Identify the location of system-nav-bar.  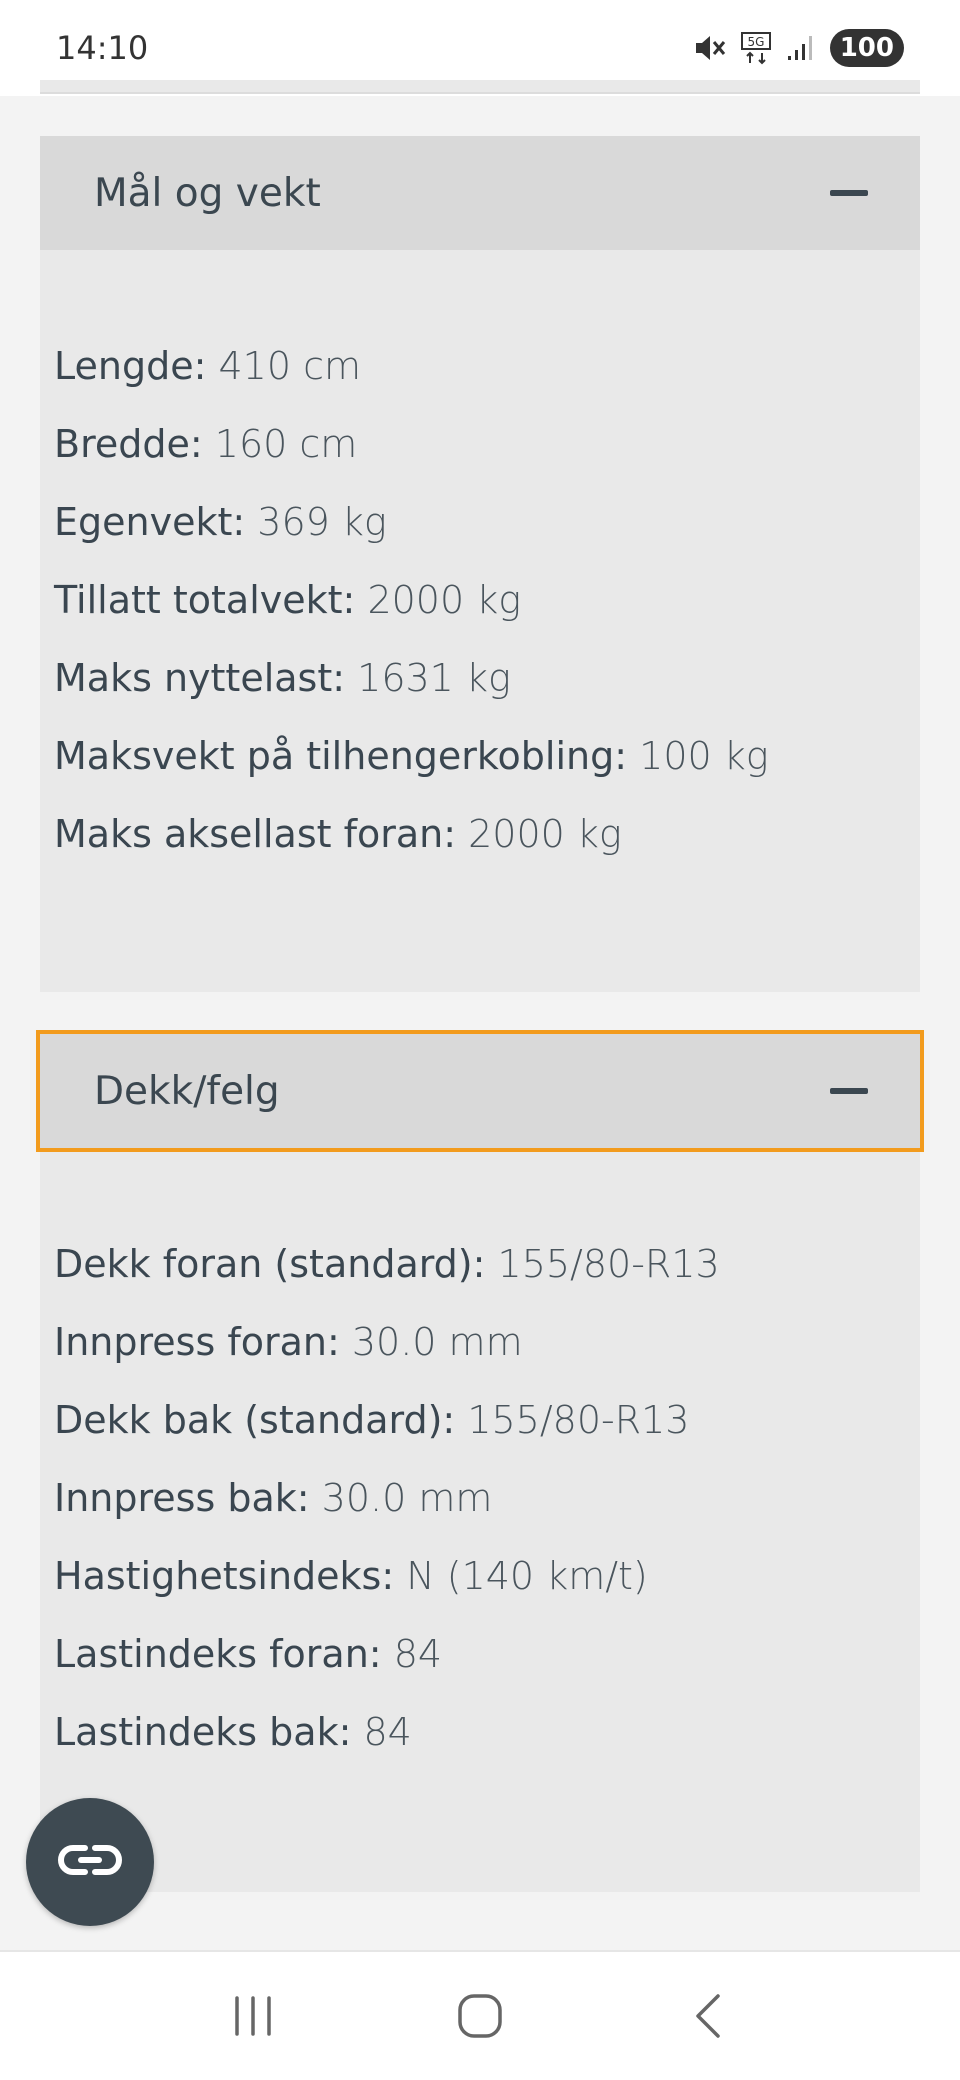
(480, 2015).